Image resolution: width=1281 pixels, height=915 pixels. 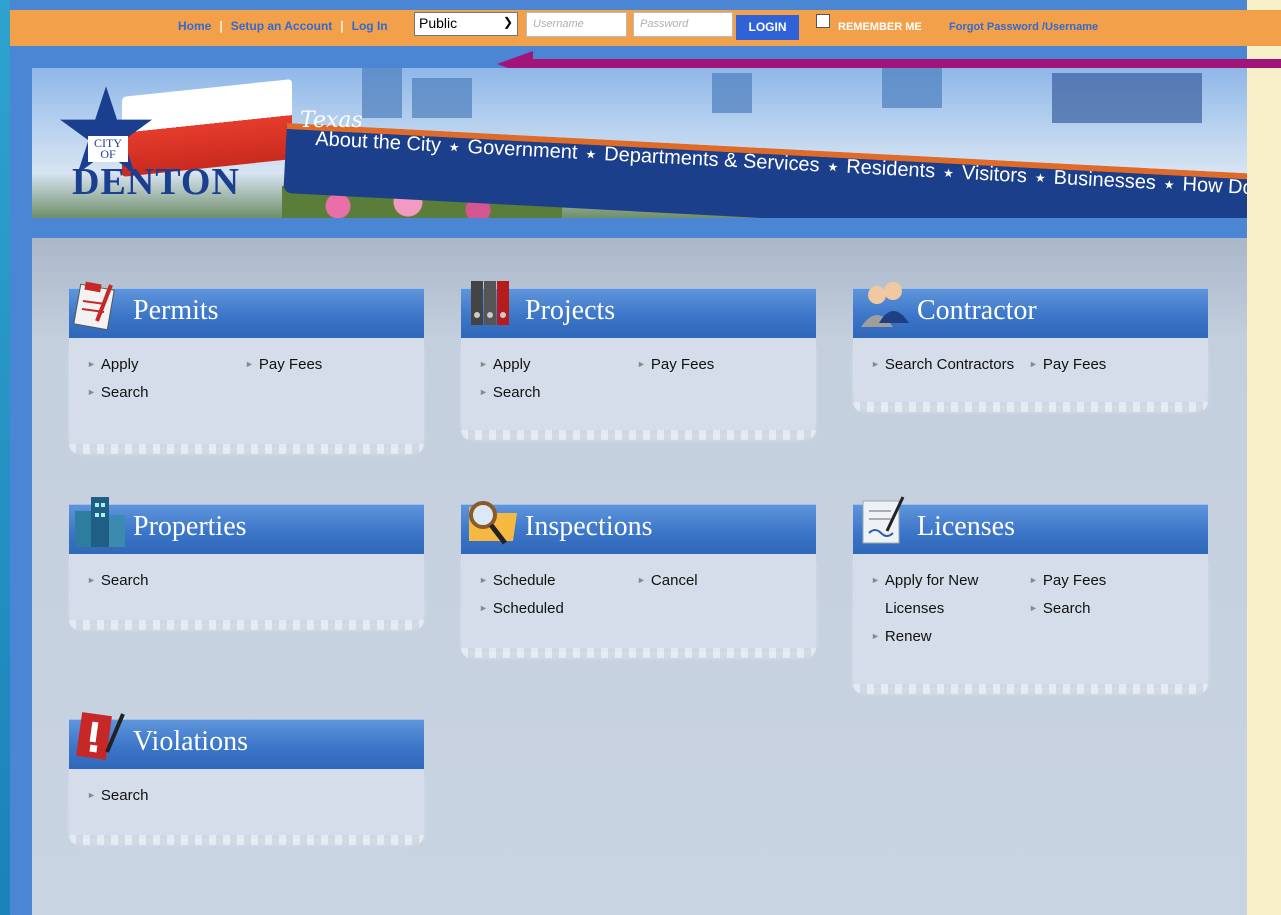 What do you see at coordinates (667, 580) in the screenshot?
I see `inspections-cancel-link: ► Cancel` at bounding box center [667, 580].